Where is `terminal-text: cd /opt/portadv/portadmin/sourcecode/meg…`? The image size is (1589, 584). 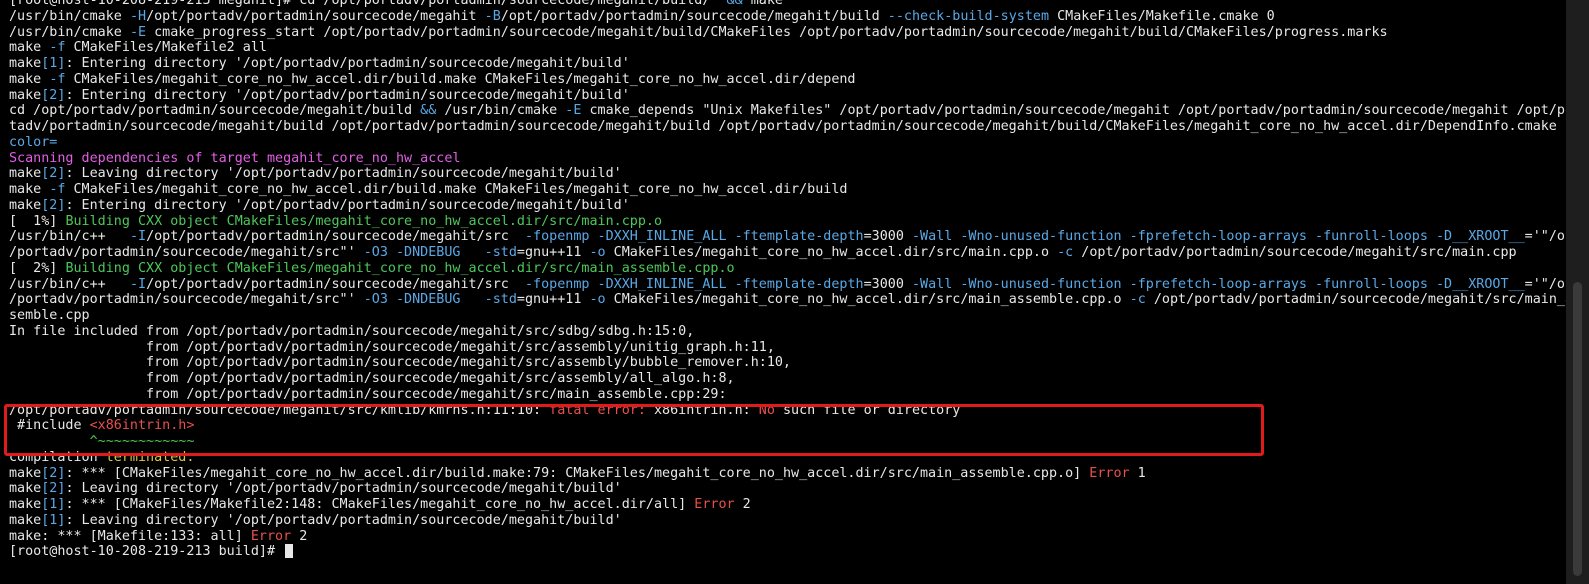
terminal-text: cd /opt/portadv/portadmin/sourcecode/meg… is located at coordinates (215, 111).